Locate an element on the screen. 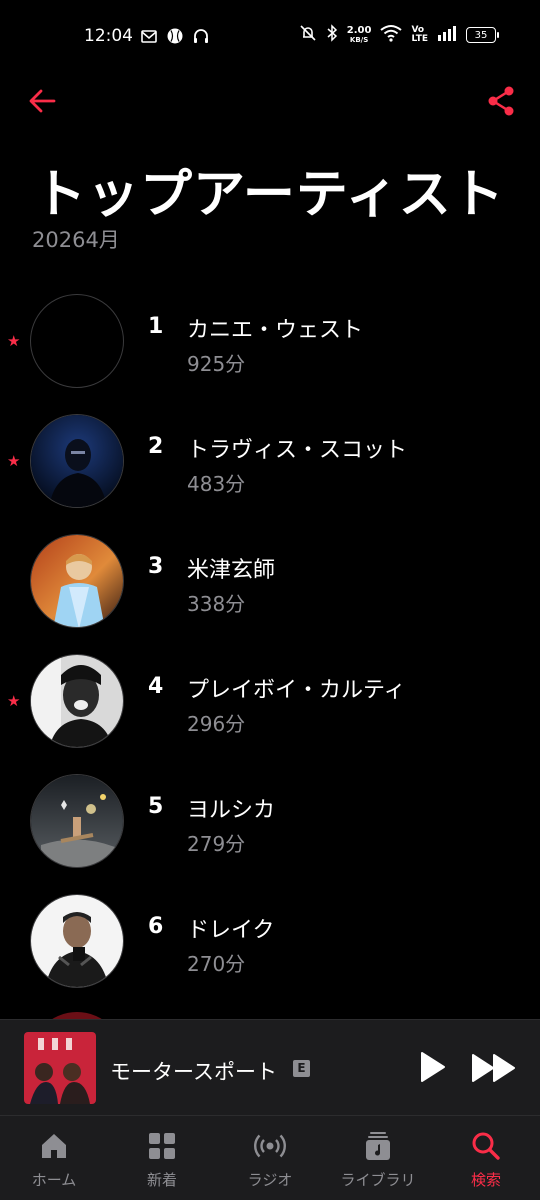 Image resolution: width=540 pixels, height=1200 pixels. share-button is located at coordinates (501, 101).